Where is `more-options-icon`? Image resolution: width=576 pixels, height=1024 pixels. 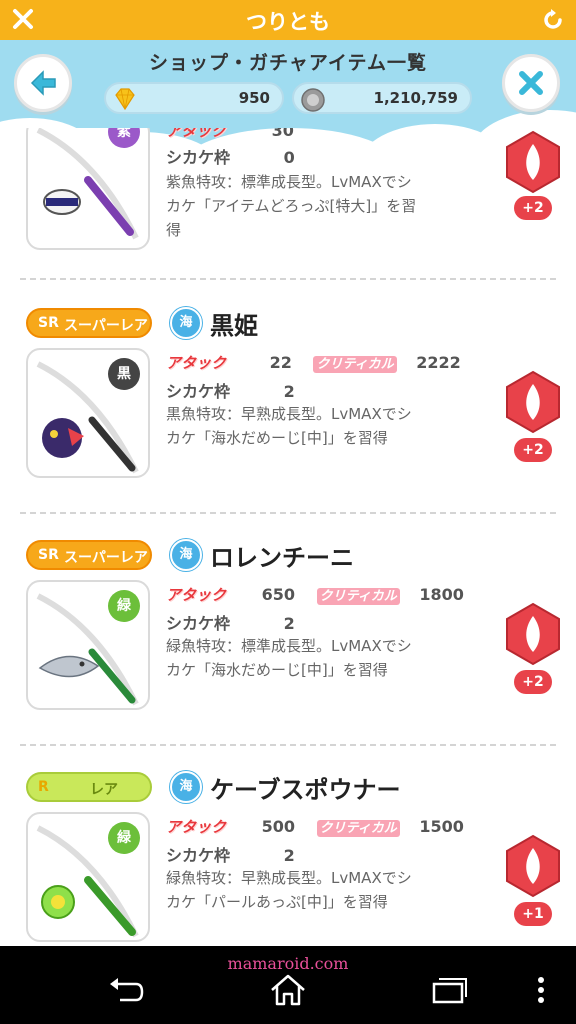 more-options-icon is located at coordinates (541, 990).